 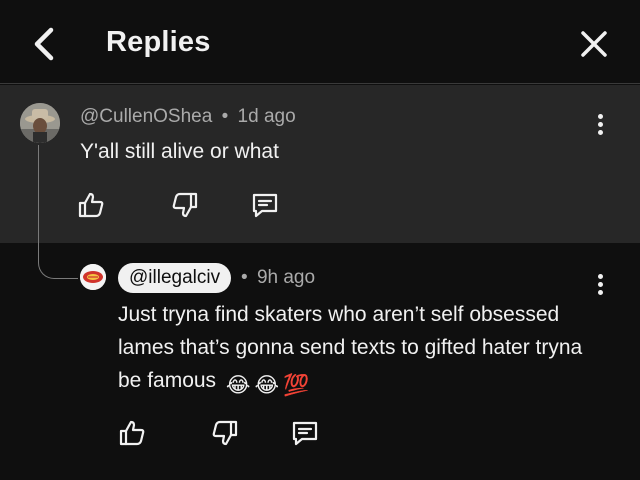 I want to click on page-title: Replies, so click(x=158, y=42).